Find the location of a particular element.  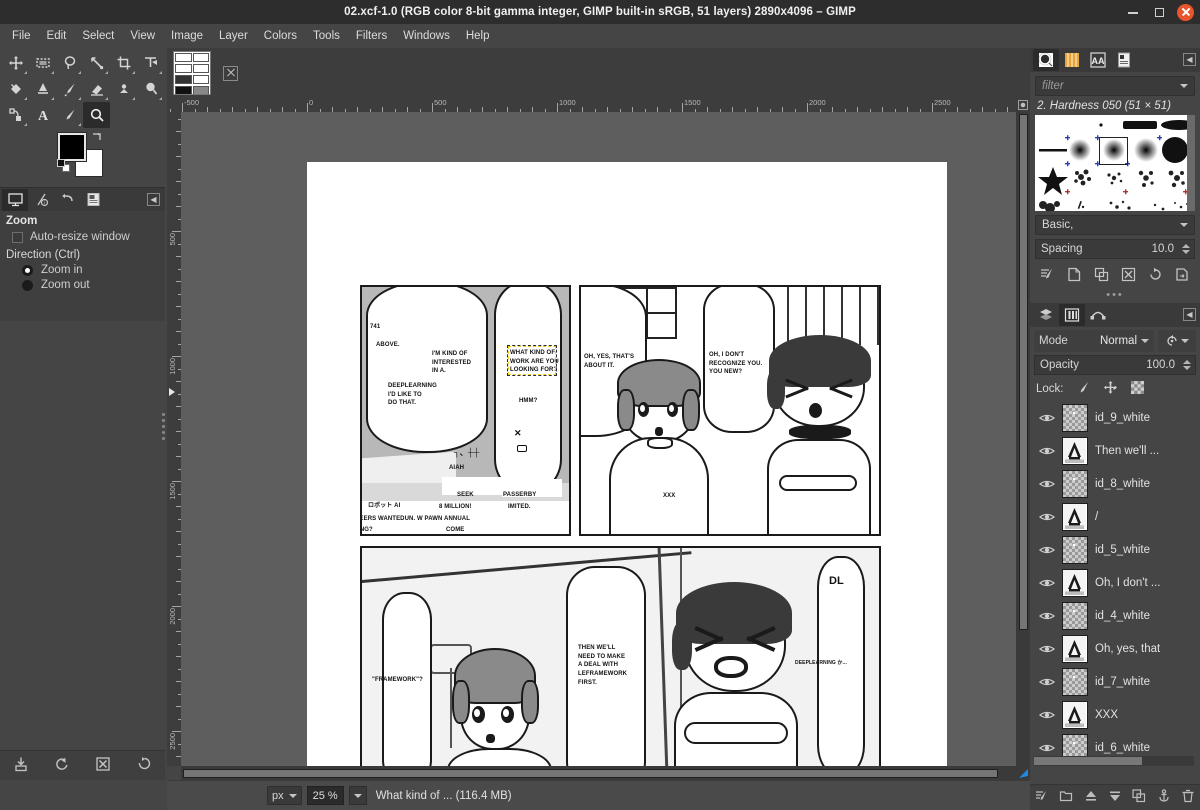

lock-position-icon is located at coordinates (1110, 389).